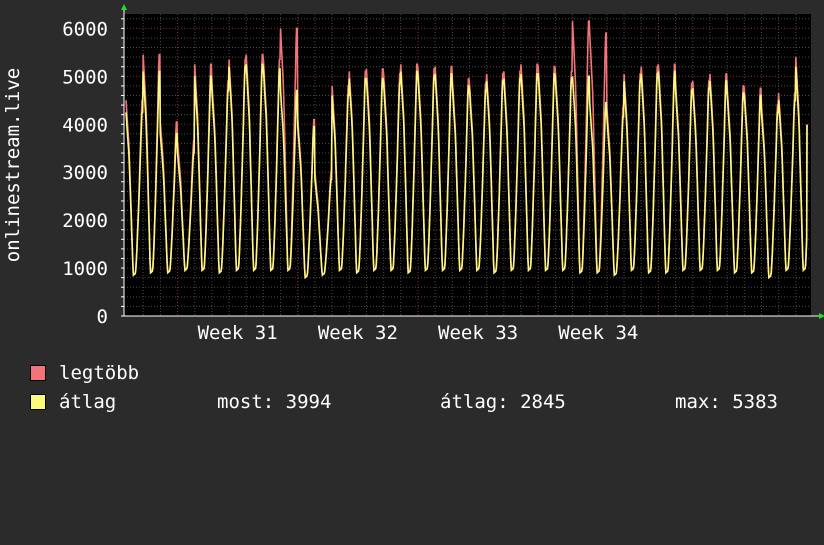  I want to click on x-week-label: Week 34, so click(598, 333).